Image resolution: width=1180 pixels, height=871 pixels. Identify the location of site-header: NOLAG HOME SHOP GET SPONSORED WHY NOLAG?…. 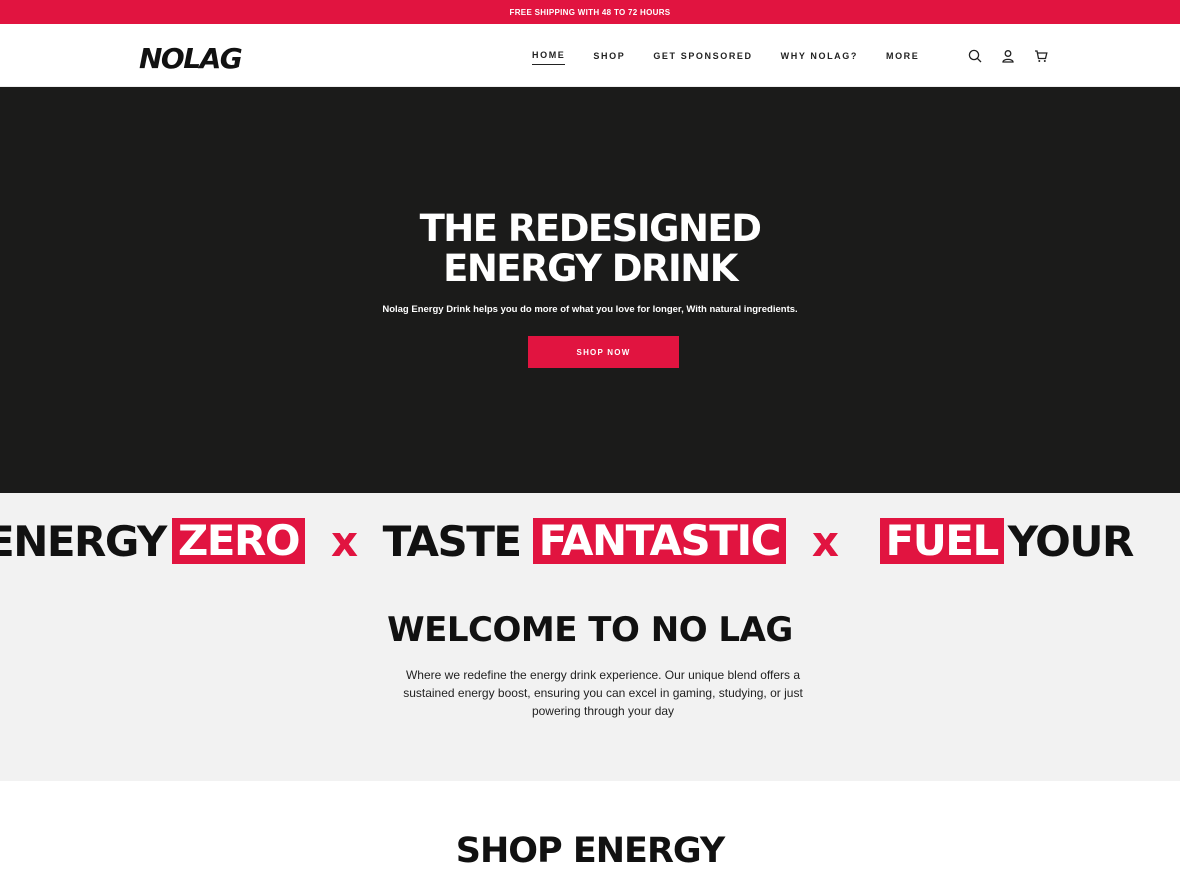
(590, 55).